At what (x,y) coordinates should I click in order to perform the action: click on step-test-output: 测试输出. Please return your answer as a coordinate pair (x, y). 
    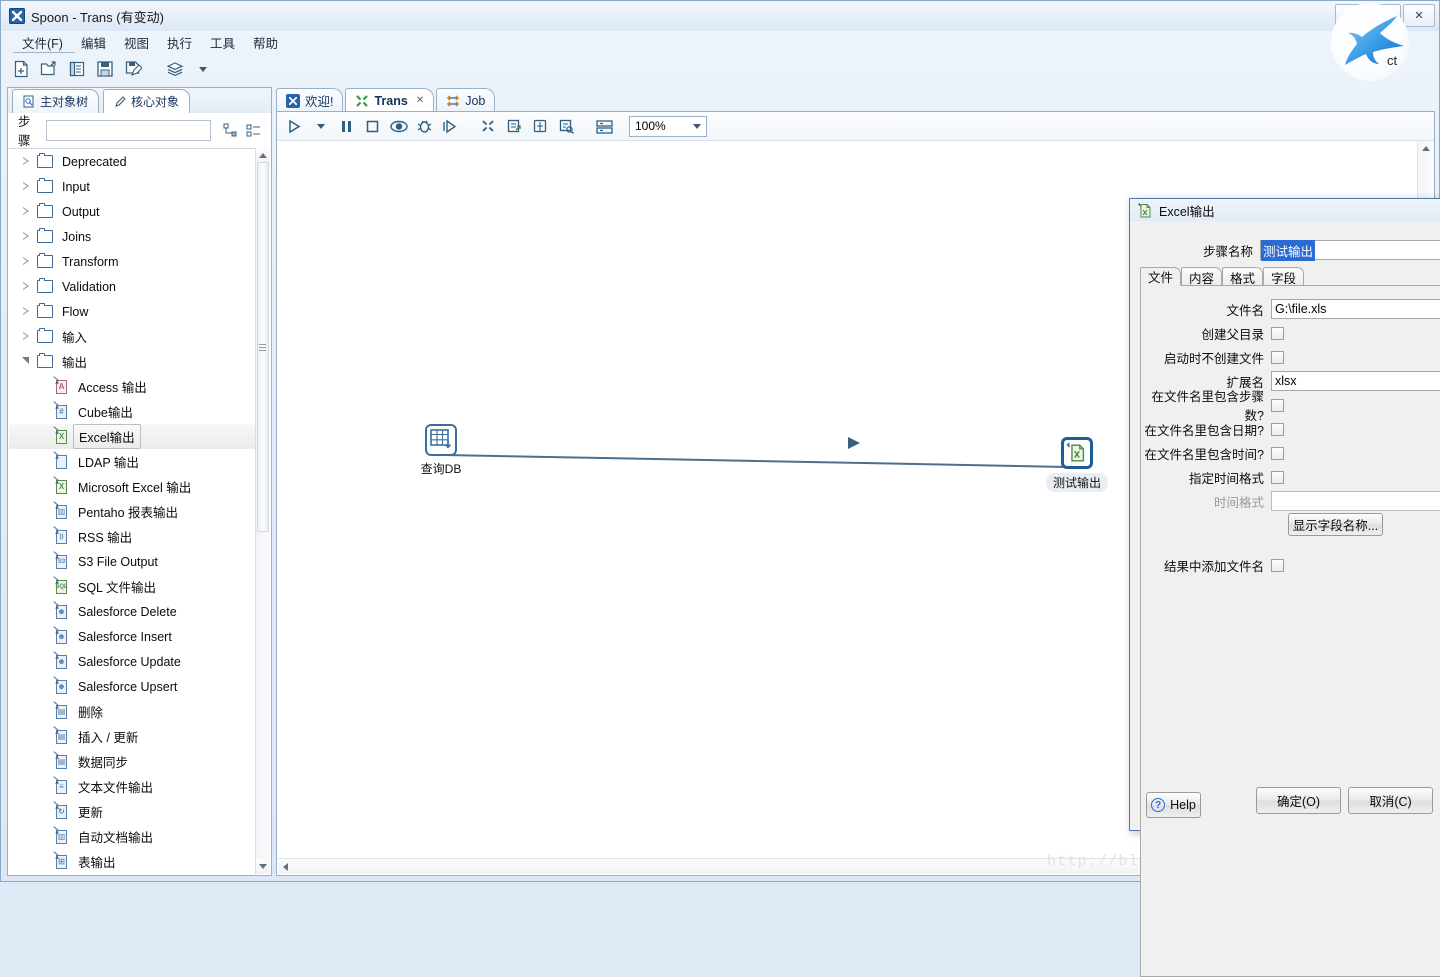
    Looking at the image, I should click on (1077, 464).